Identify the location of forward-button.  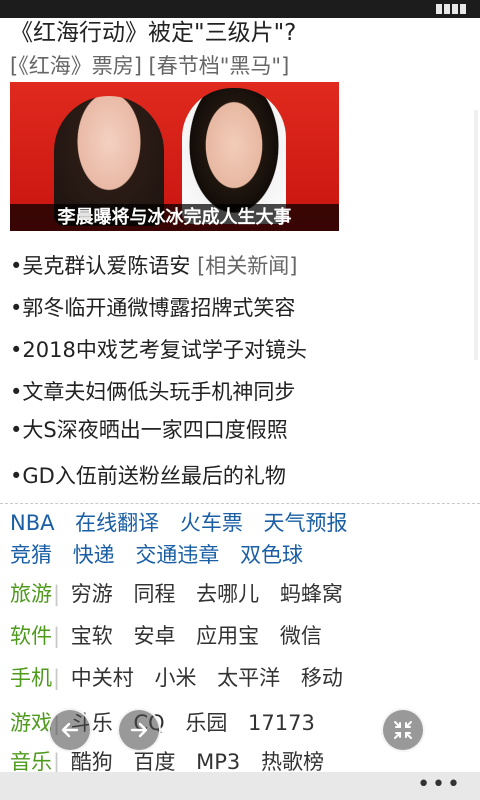
(139, 730).